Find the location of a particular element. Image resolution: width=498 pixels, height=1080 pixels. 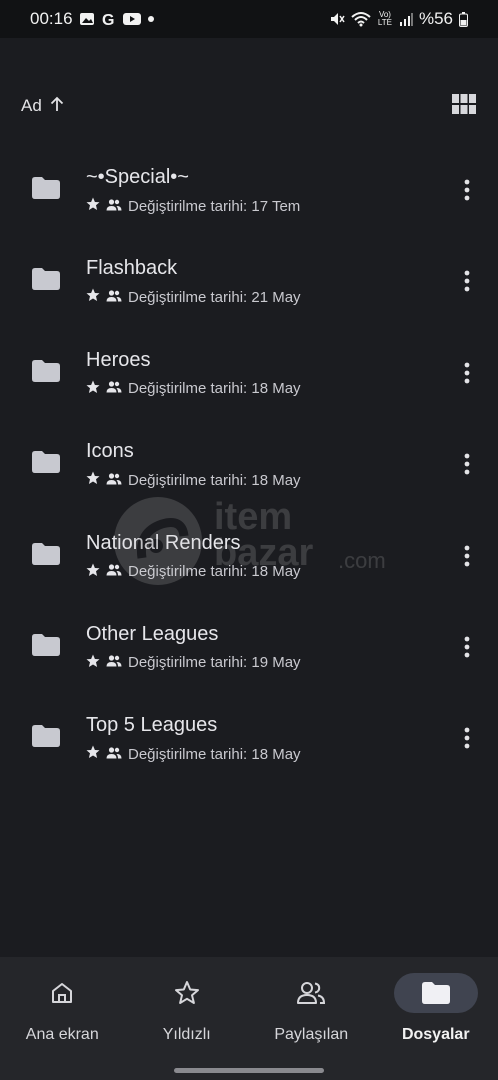

sort-bar: Ad is located at coordinates (249, 106).